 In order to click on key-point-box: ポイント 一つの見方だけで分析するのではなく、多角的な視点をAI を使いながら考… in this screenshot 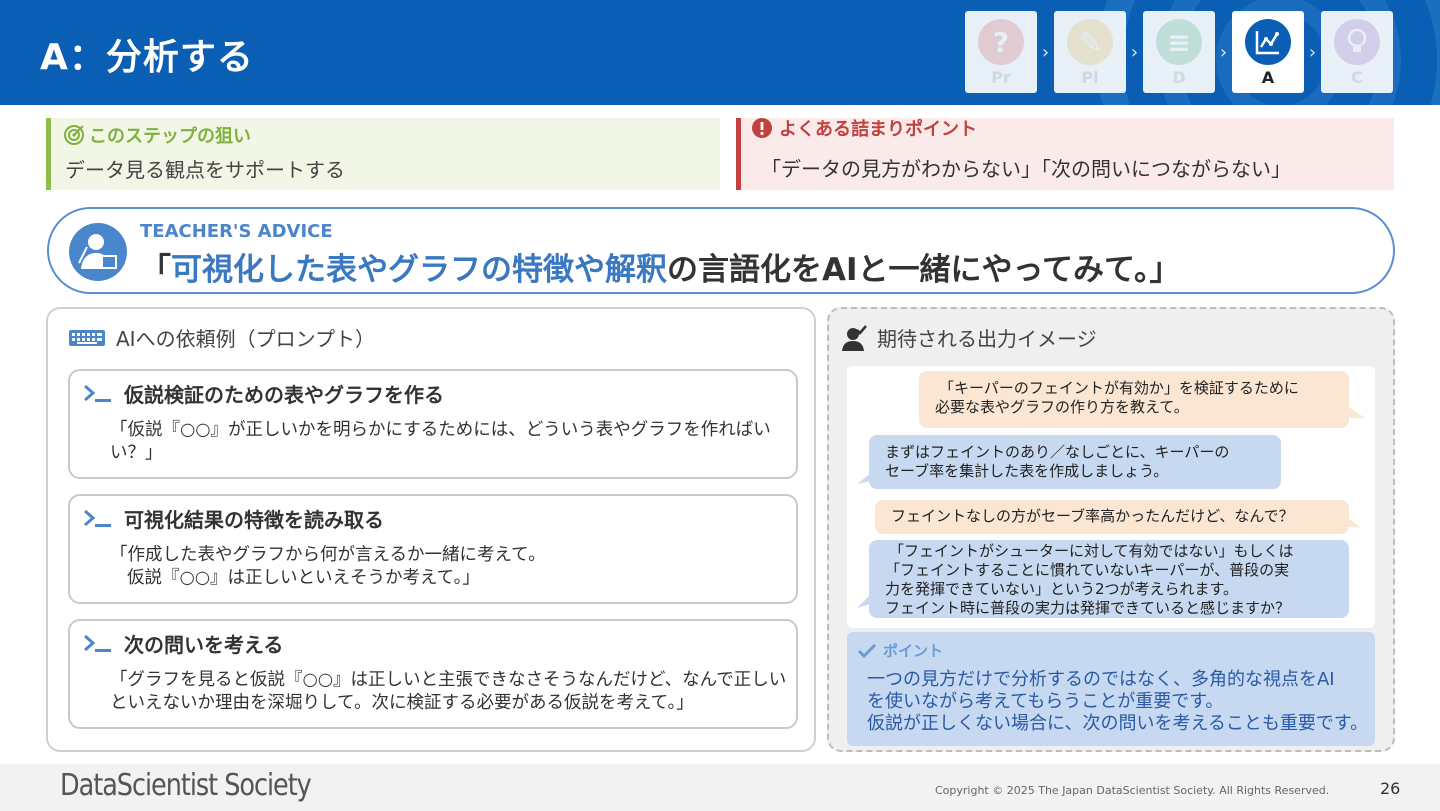, I will do `click(1111, 689)`.